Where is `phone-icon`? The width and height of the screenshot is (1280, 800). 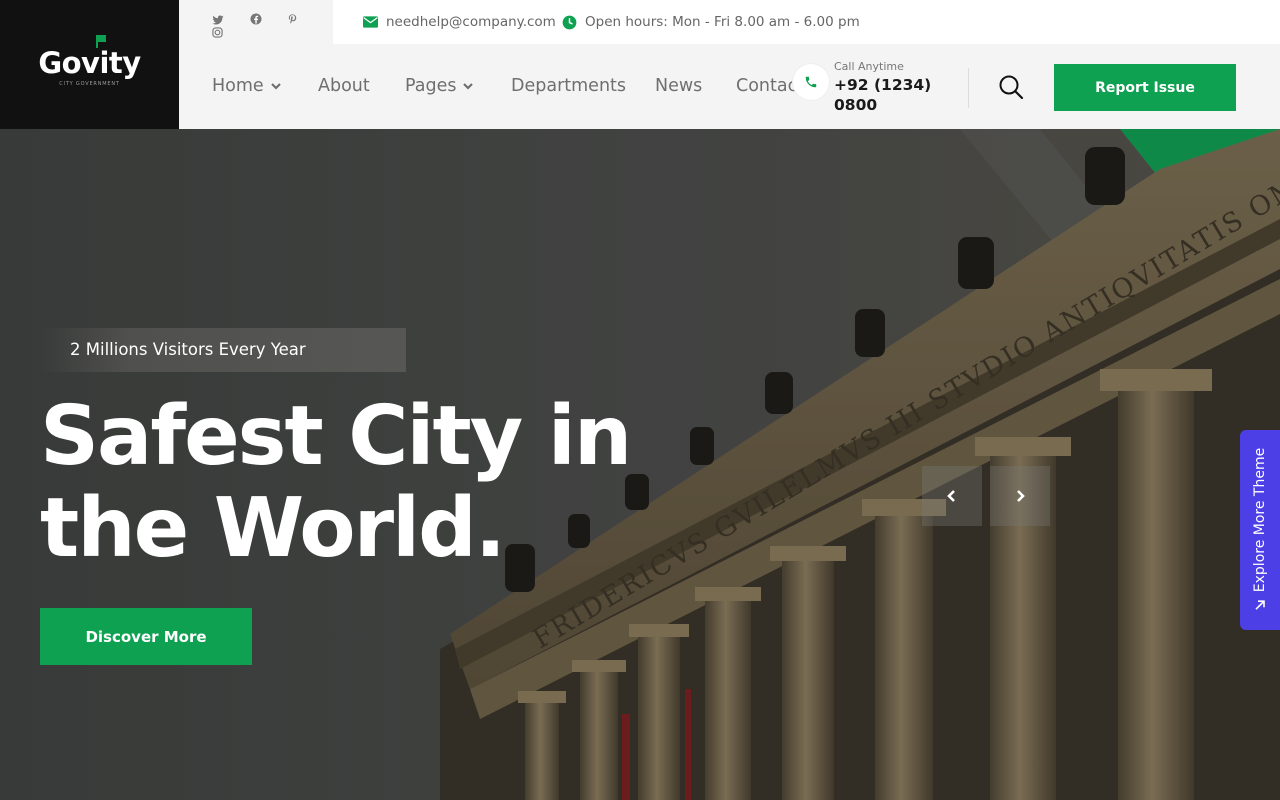
phone-icon is located at coordinates (811, 82).